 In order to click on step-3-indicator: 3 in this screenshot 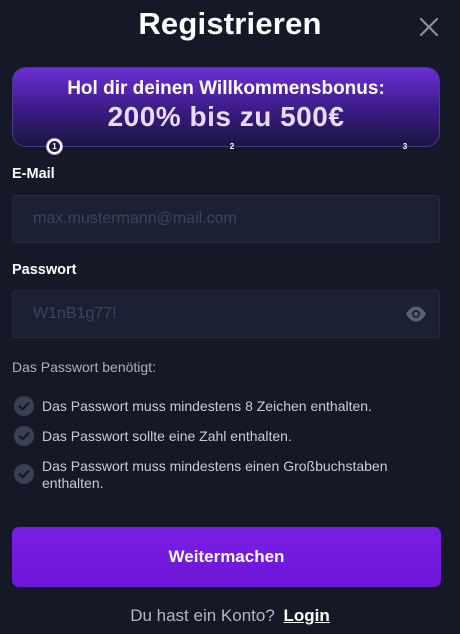, I will do `click(405, 146)`.